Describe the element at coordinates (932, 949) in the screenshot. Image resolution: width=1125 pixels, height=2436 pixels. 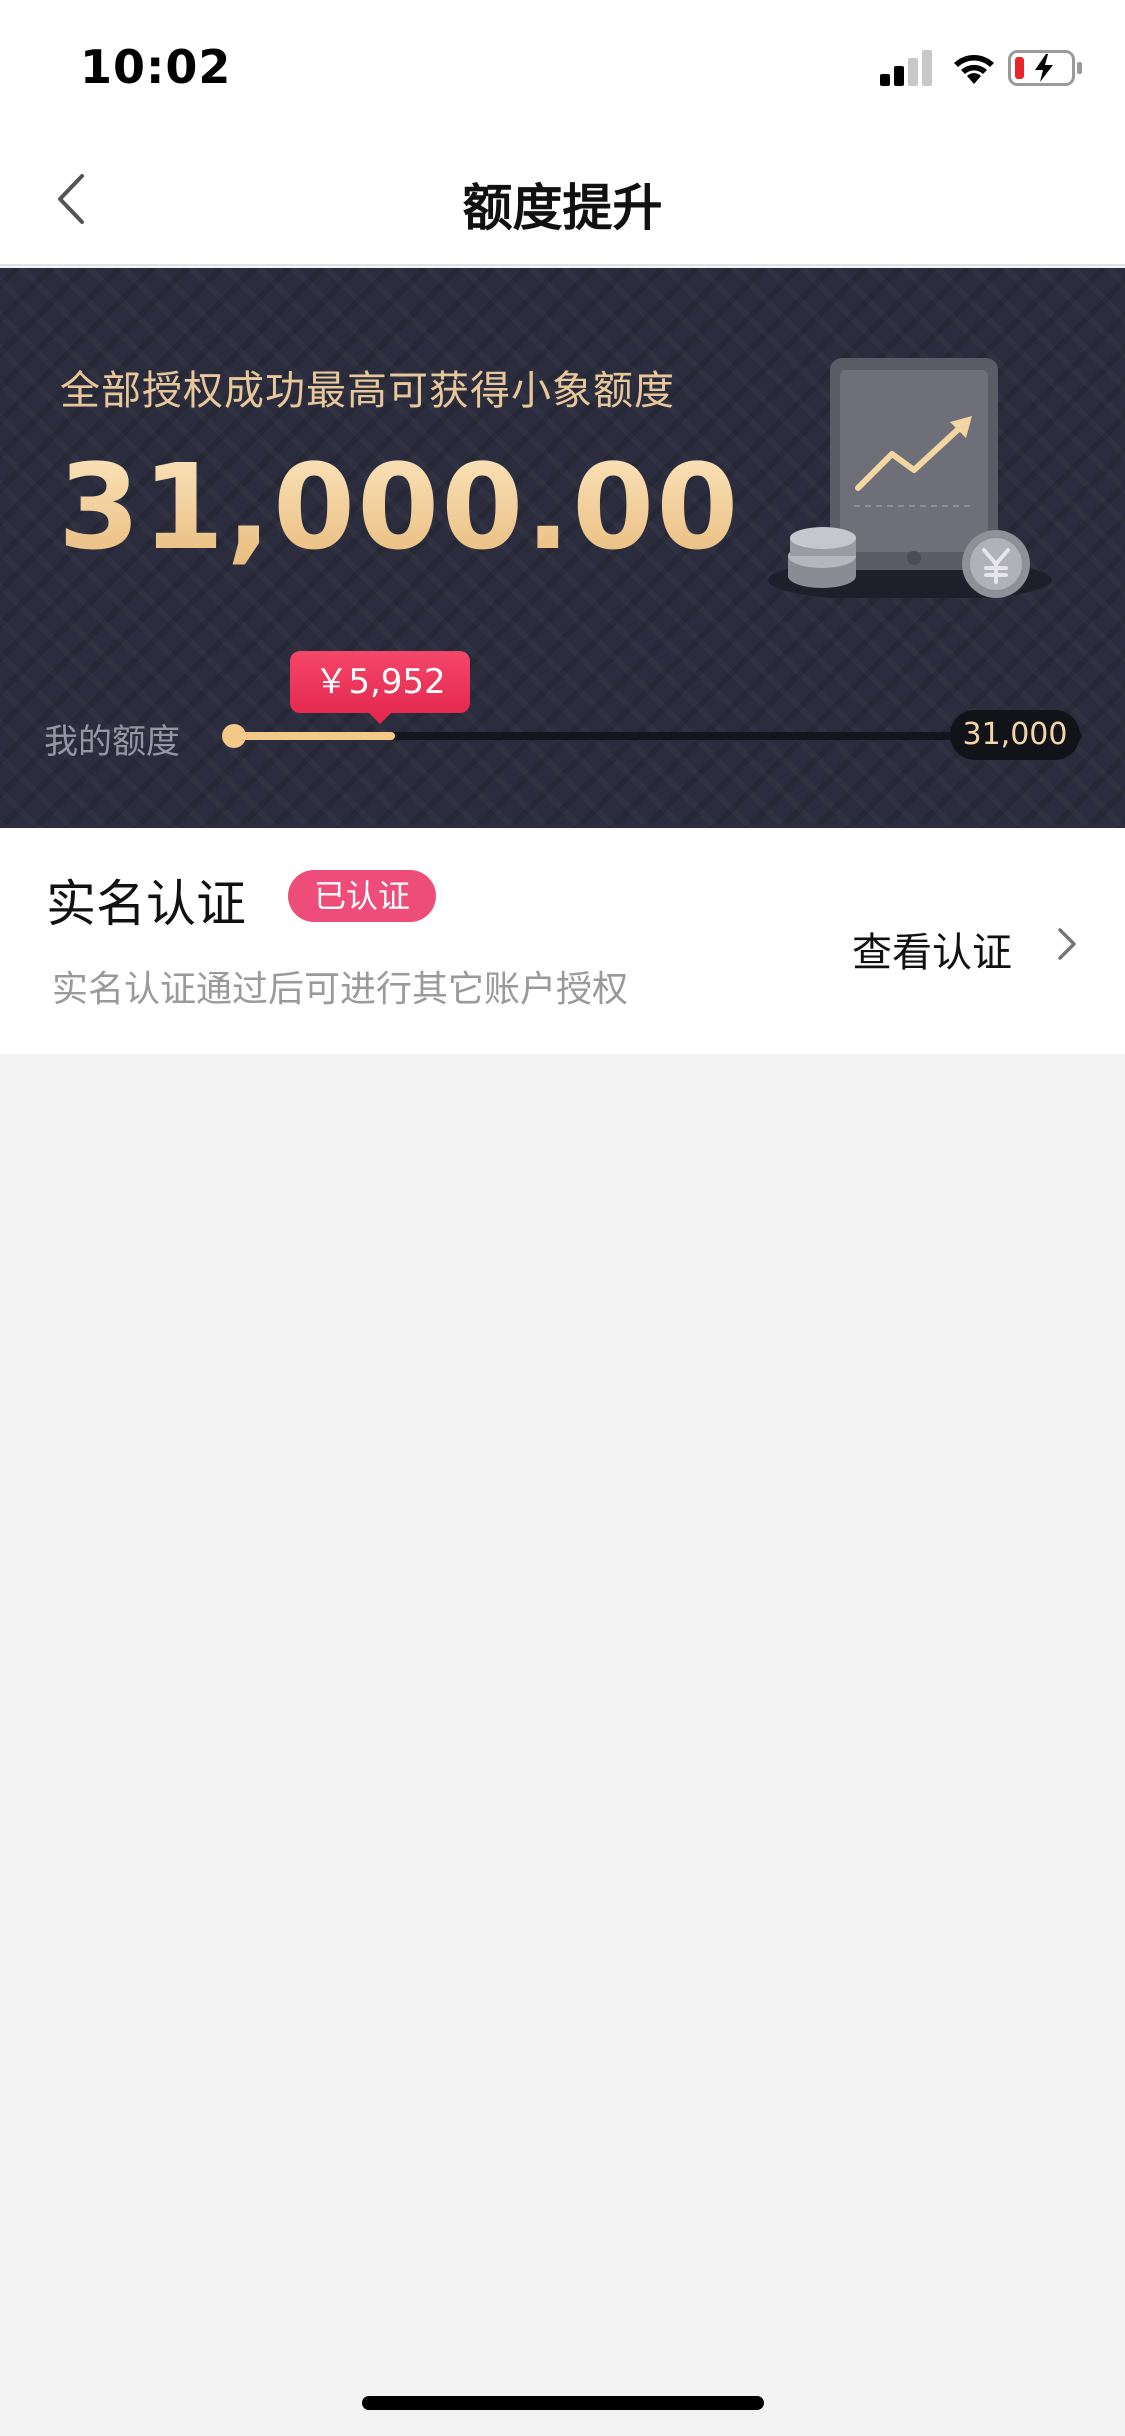
I see `view-verification-link: 查看认证` at that location.